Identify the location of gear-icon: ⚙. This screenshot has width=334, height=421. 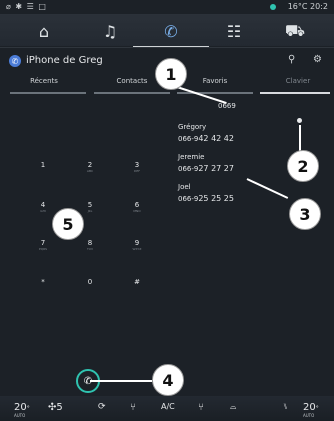
(317, 59).